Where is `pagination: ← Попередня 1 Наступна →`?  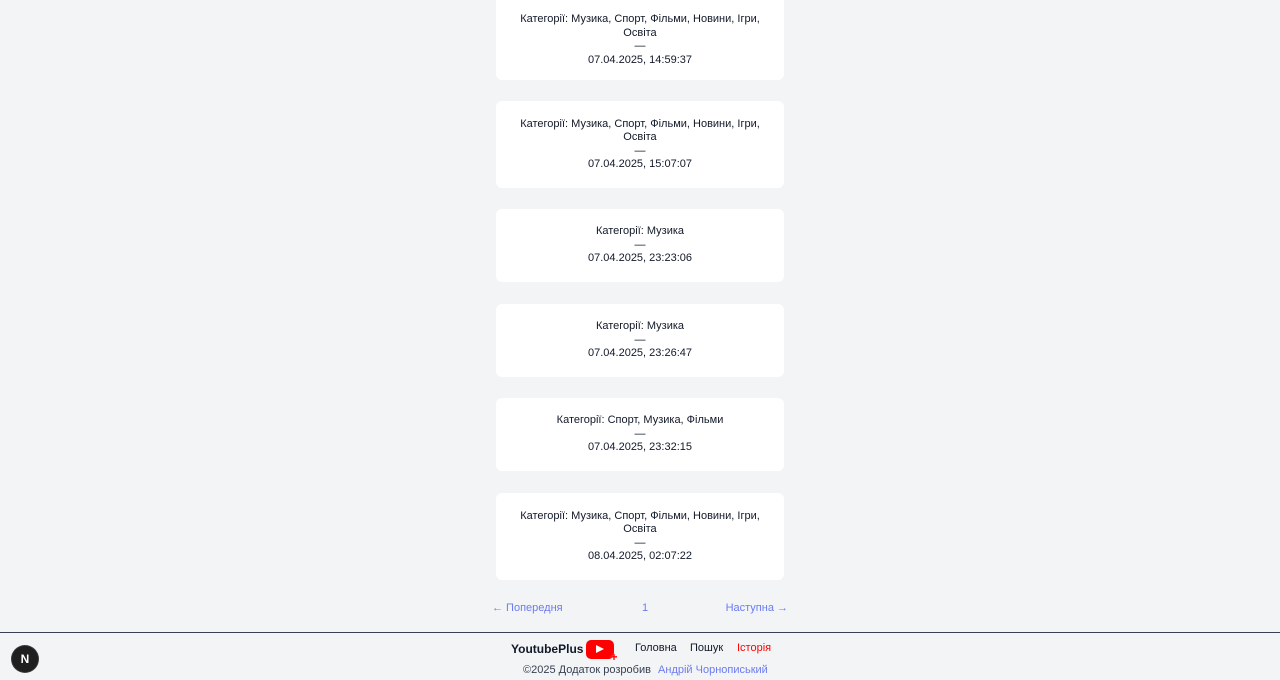
pagination: ← Попередня 1 Наступна → is located at coordinates (640, 609).